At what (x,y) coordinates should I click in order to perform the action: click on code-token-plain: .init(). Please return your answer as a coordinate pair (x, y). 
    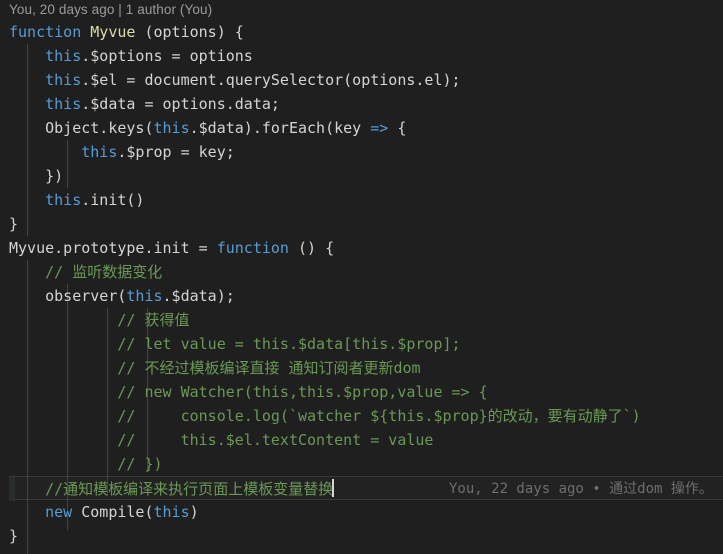
    Looking at the image, I should click on (113, 200).